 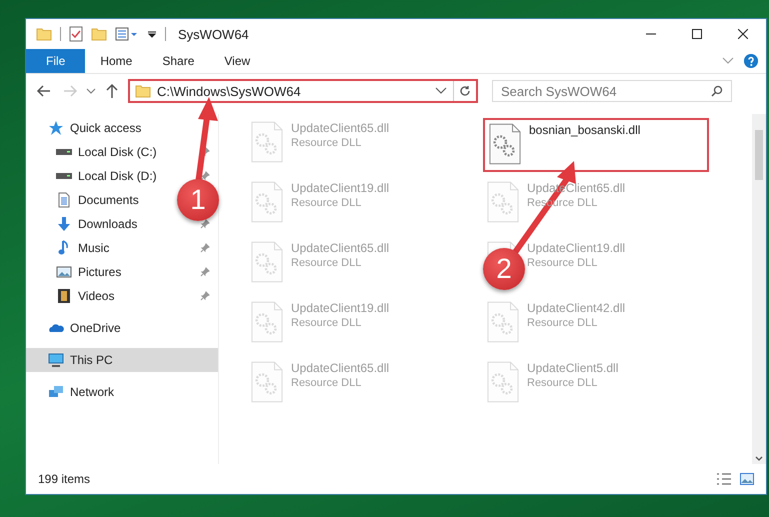 I want to click on file-name: bosnian_bosanski.dll, so click(x=584, y=130).